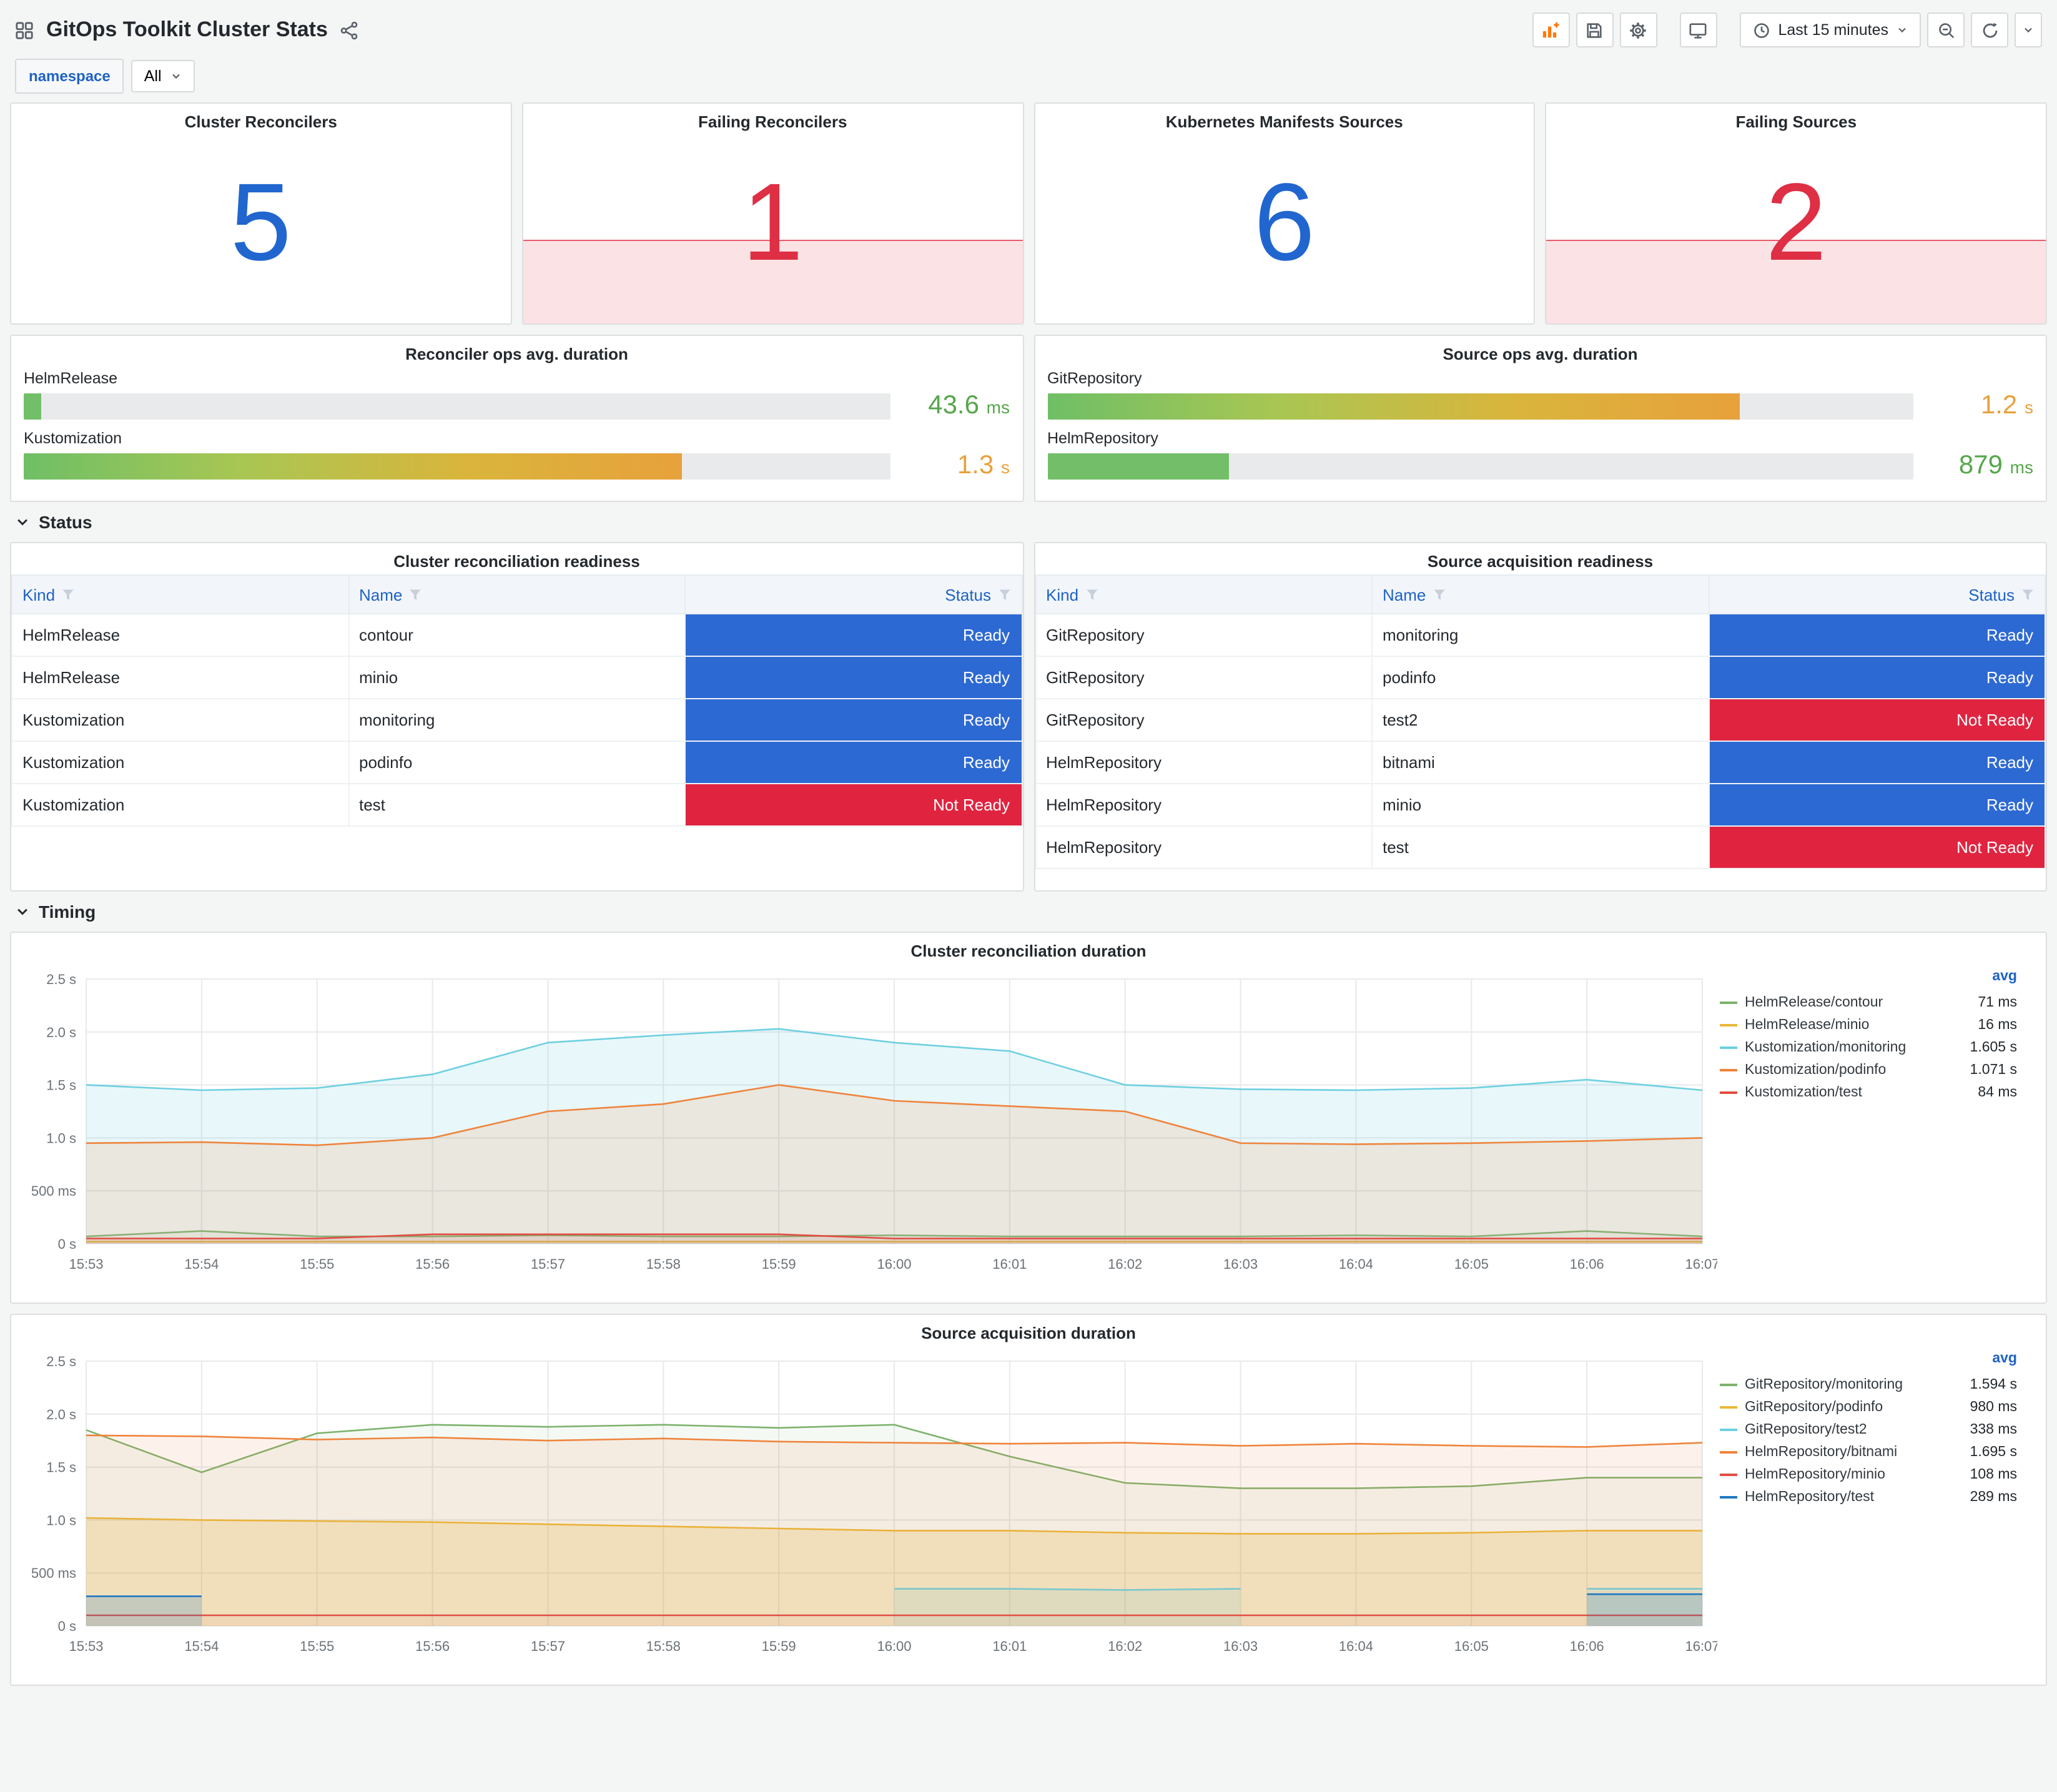 The height and width of the screenshot is (1792, 2057). What do you see at coordinates (1869, 1003) in the screenshot?
I see `legend-item: HelmRelease/contour 71 ms` at bounding box center [1869, 1003].